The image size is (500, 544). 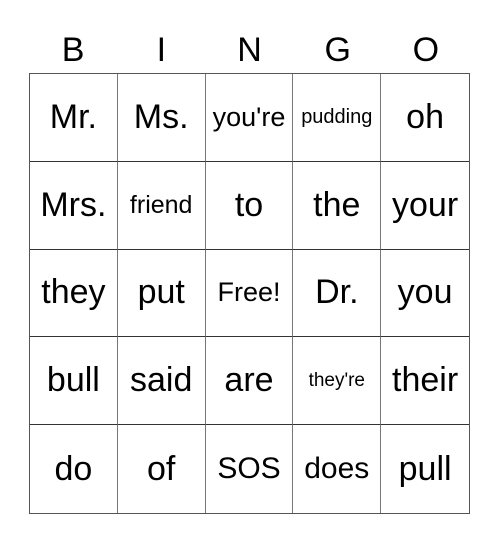 I want to click on bingo-cell: you're, so click(x=249, y=118).